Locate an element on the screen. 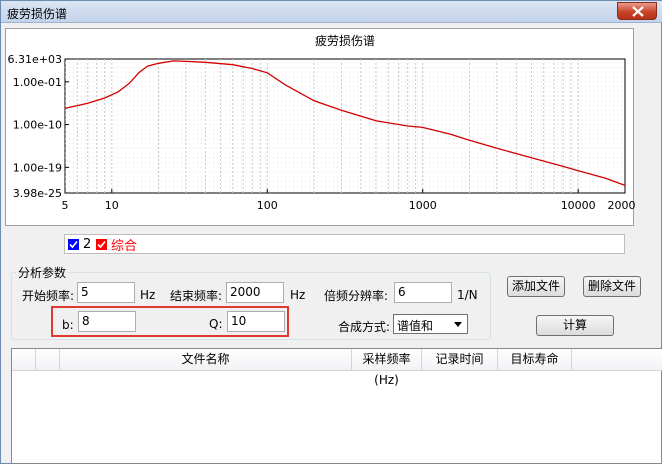 This screenshot has height=464, width=662. compute-button: 计算 is located at coordinates (575, 325).